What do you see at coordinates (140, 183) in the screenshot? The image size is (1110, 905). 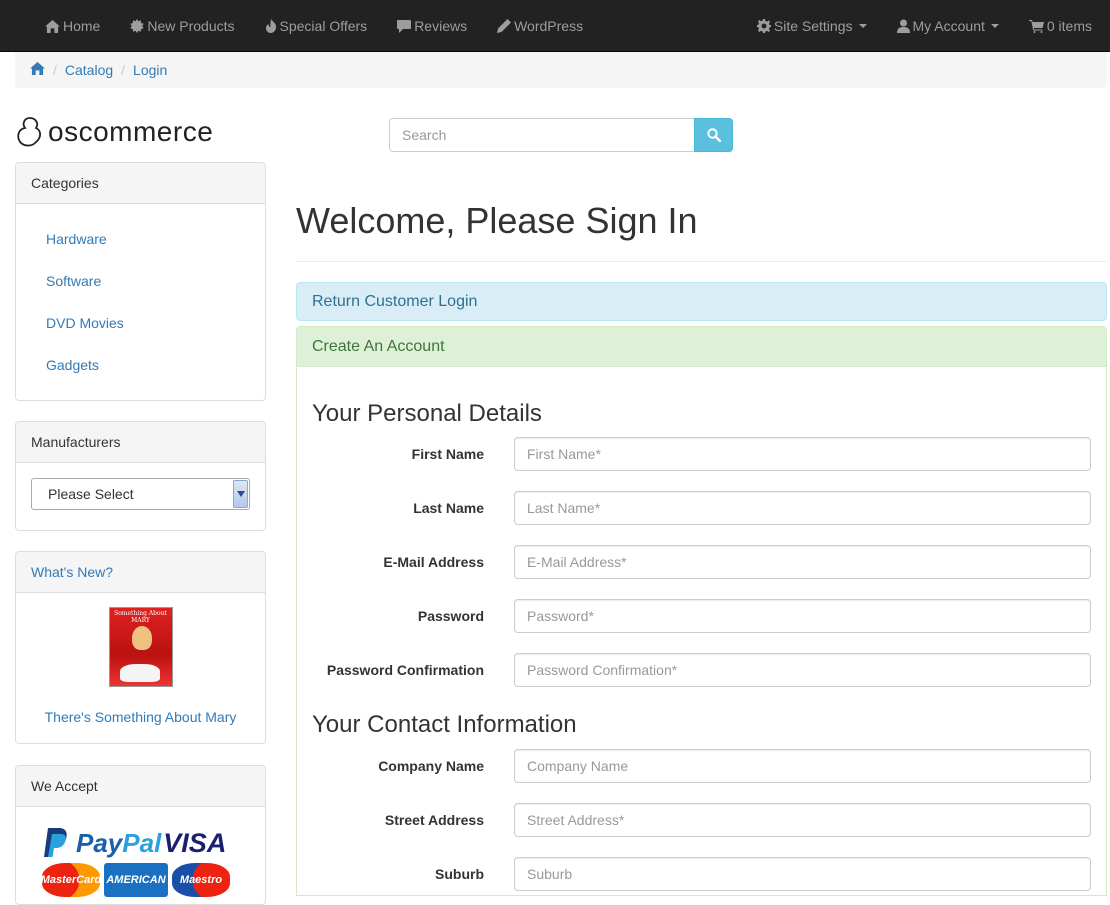 I see `categories-heading: Categories` at bounding box center [140, 183].